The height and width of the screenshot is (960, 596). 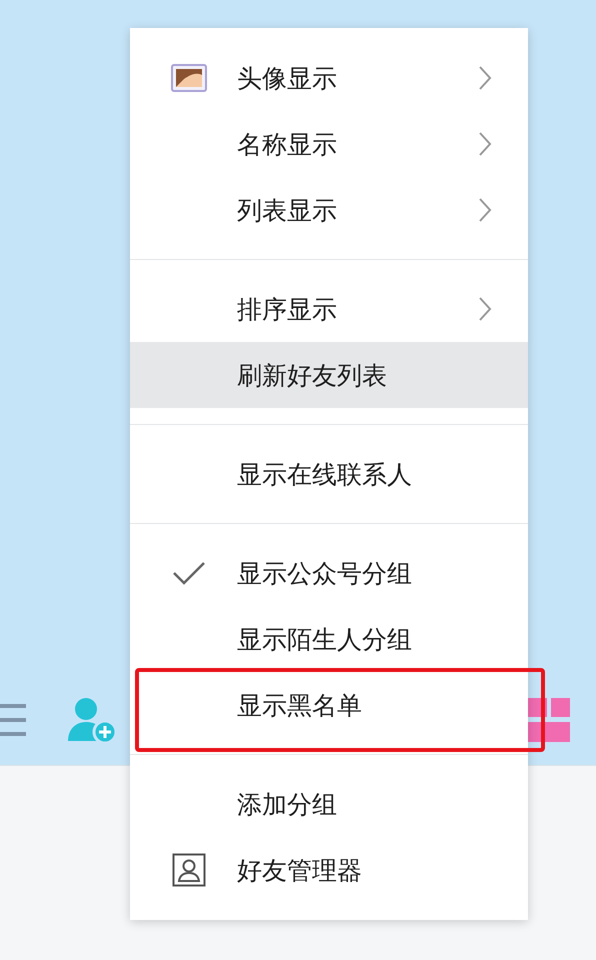 I want to click on menu-item: 列表显示, so click(x=329, y=210).